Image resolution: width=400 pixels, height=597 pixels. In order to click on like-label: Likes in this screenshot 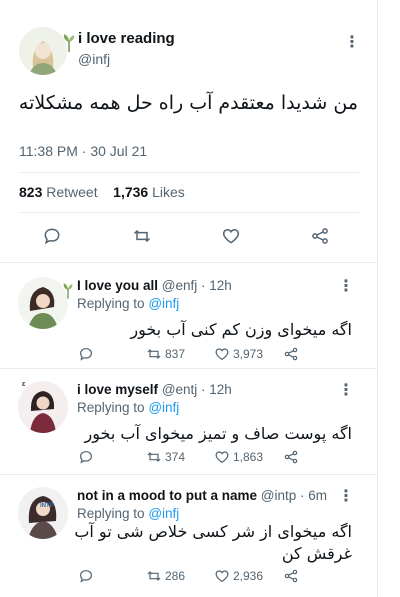, I will do `click(168, 192)`.